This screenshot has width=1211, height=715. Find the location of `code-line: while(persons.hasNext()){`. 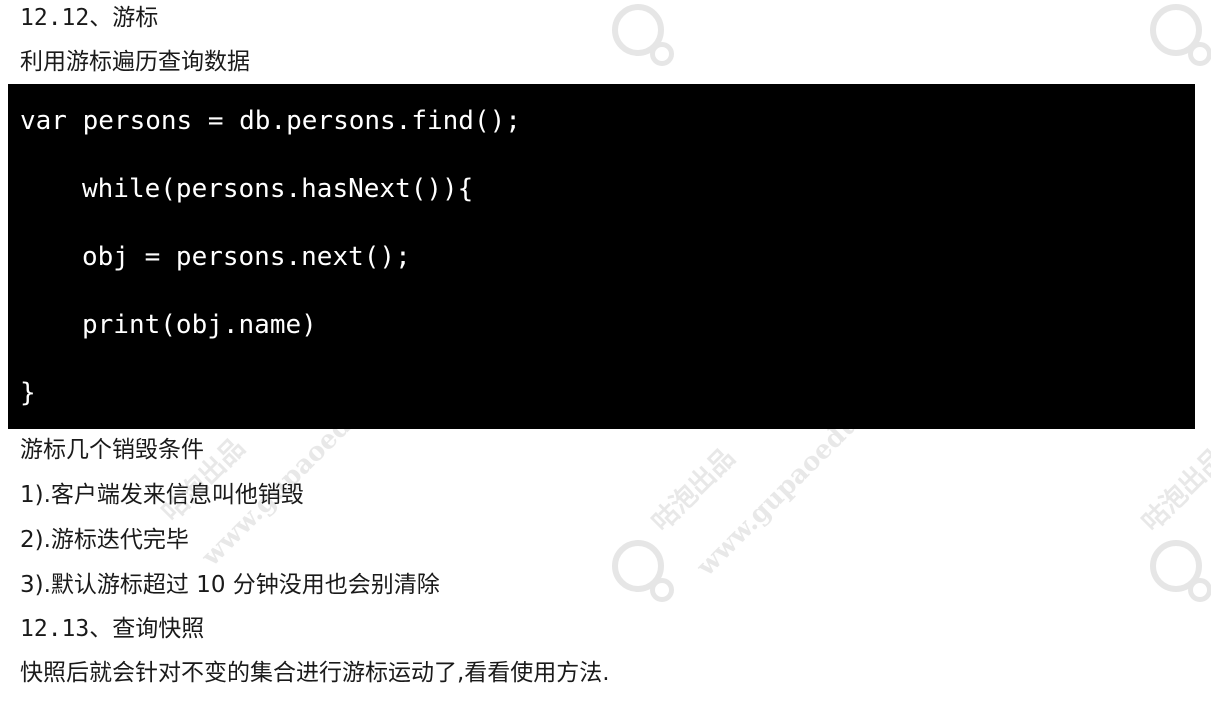

code-line: while(persons.hasNext()){ is located at coordinates (278, 189).